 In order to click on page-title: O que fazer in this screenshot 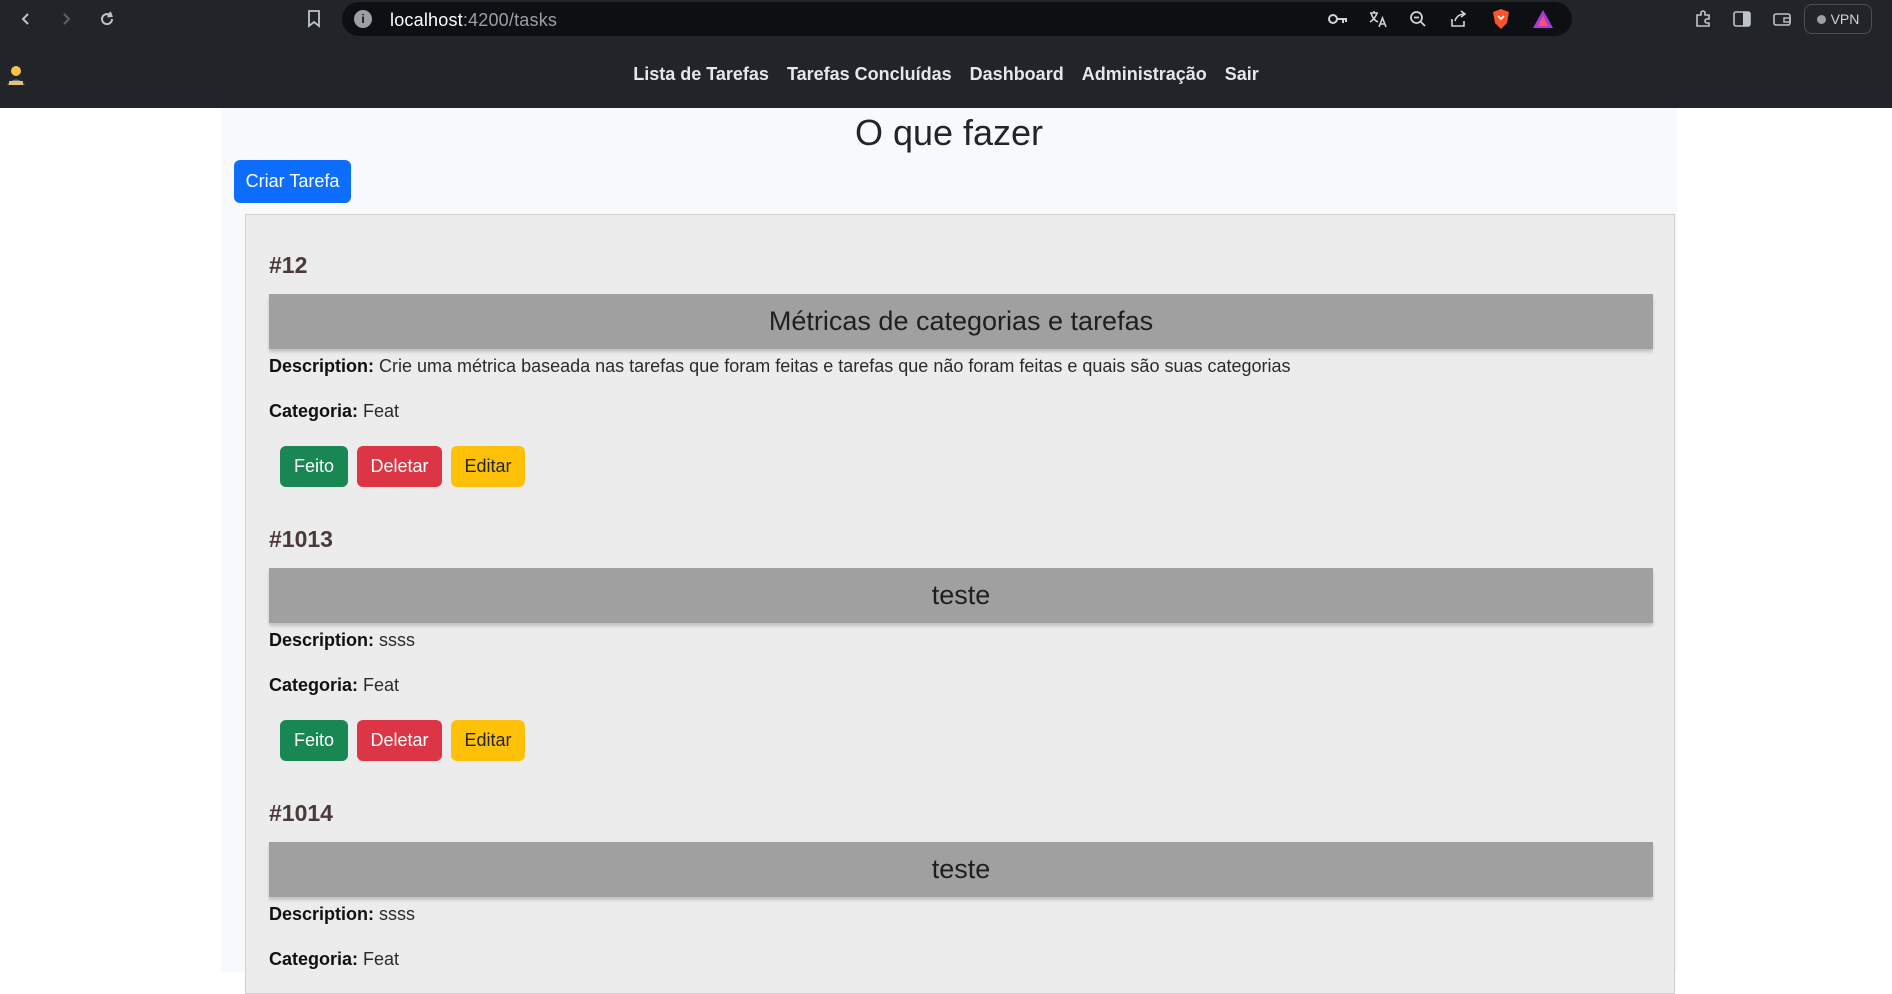, I will do `click(949, 132)`.